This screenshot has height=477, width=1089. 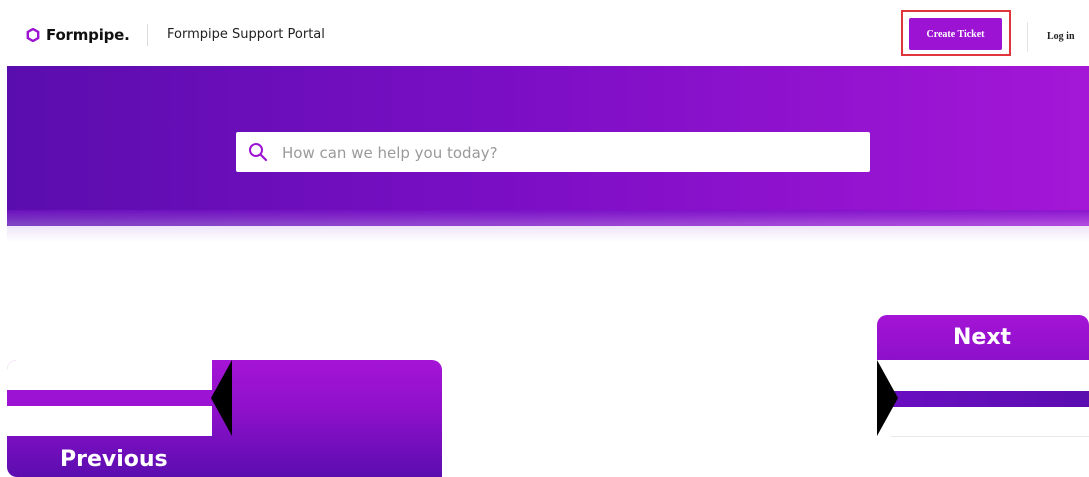 What do you see at coordinates (983, 376) in the screenshot?
I see `next-card: Next` at bounding box center [983, 376].